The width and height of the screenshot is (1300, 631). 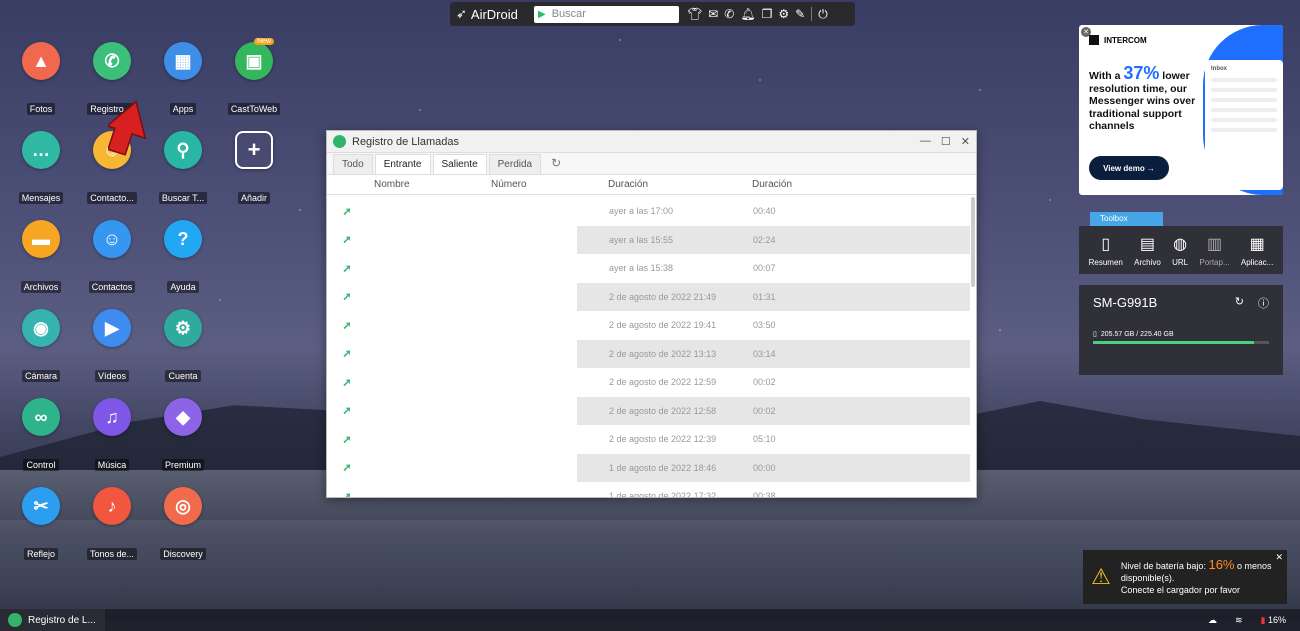 I want to click on call-log-row: ➚ 2 de agosto de 2022 13:13 03:14, so click(x=648, y=353).